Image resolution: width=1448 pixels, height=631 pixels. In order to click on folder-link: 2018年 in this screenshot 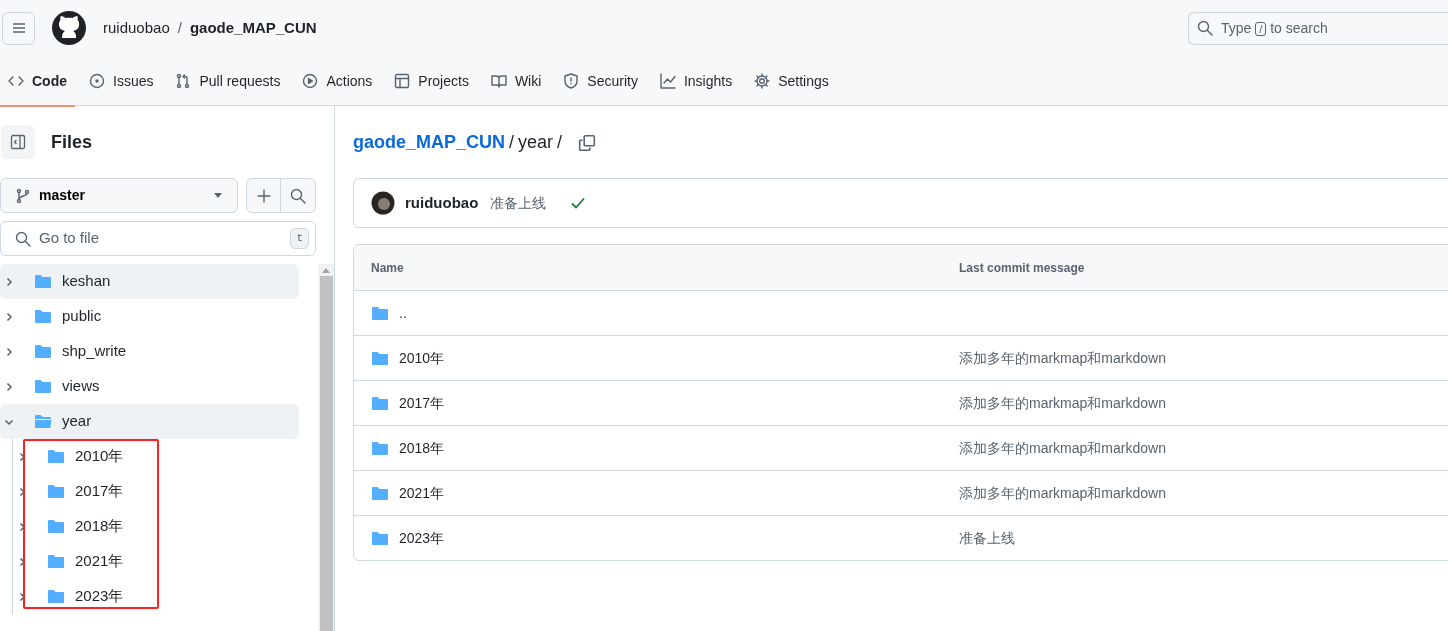, I will do `click(422, 448)`.